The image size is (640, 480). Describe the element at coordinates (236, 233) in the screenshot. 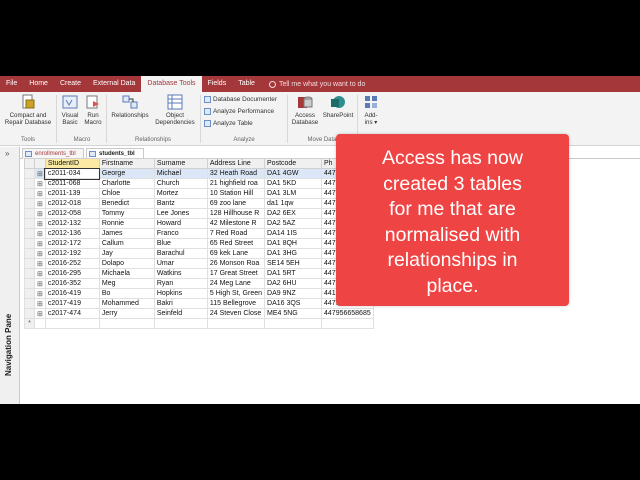

I see `table-cell: 7 Red Road` at that location.